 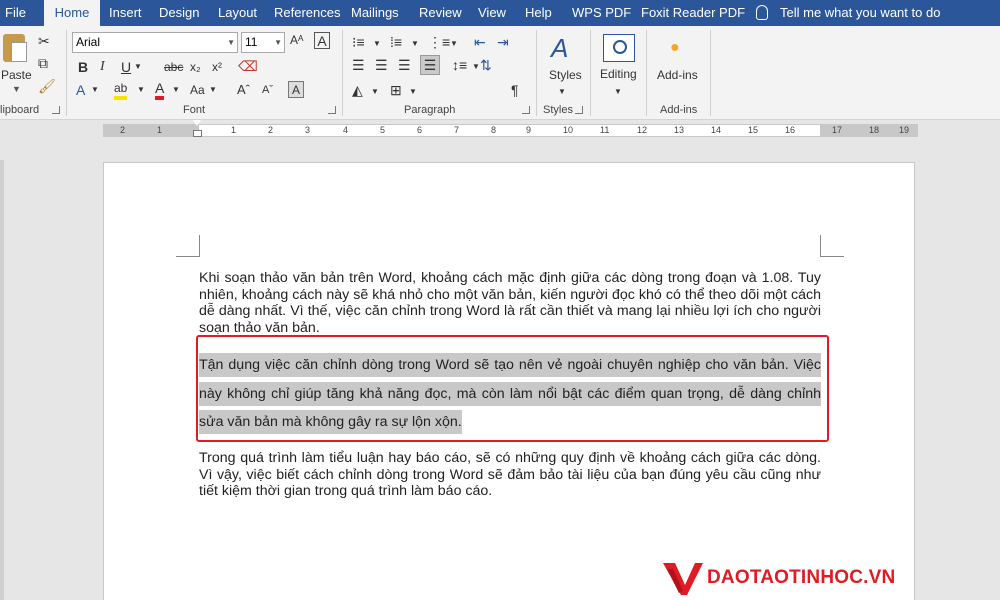 I want to click on text-effects-icon: A, so click(x=80, y=90).